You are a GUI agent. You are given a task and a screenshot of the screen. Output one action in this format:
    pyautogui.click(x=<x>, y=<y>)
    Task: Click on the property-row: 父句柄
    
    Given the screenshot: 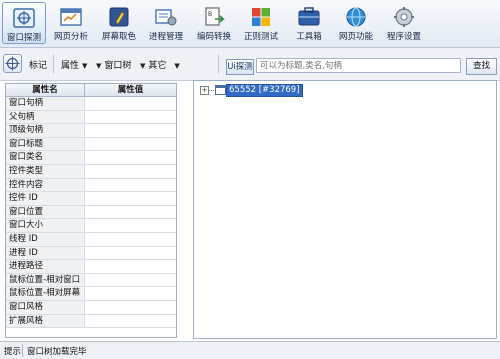 What is the action you would take?
    pyautogui.click(x=91, y=117)
    